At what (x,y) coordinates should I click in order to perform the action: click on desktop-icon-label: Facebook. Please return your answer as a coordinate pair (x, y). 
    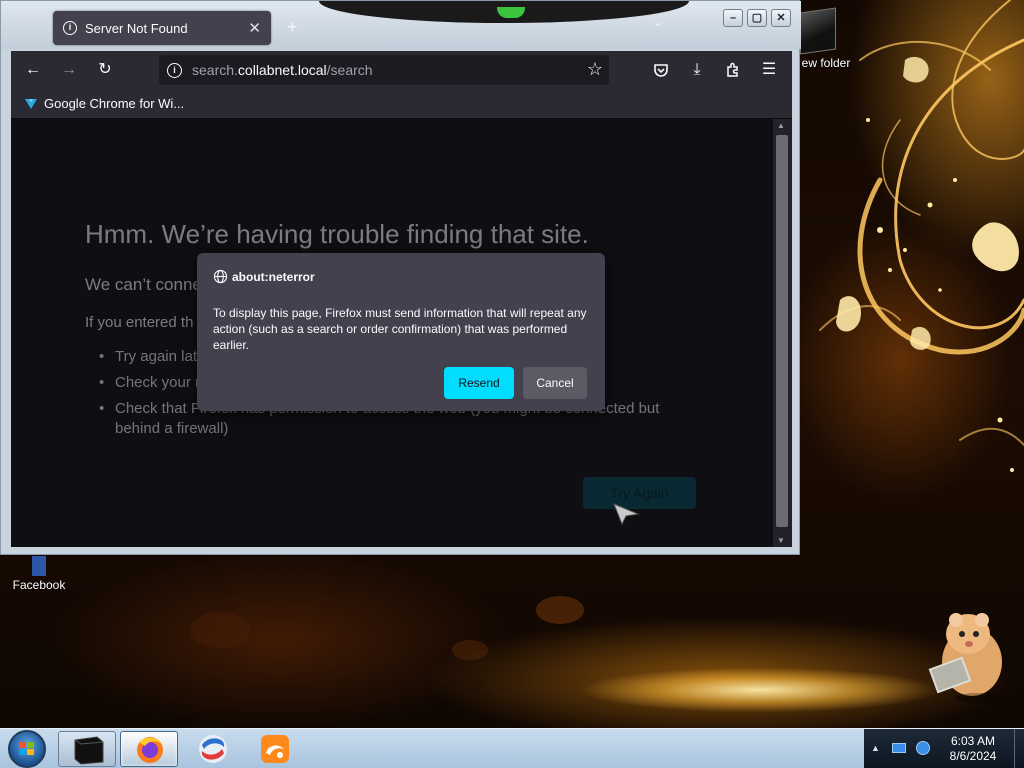
    Looking at the image, I should click on (39, 585).